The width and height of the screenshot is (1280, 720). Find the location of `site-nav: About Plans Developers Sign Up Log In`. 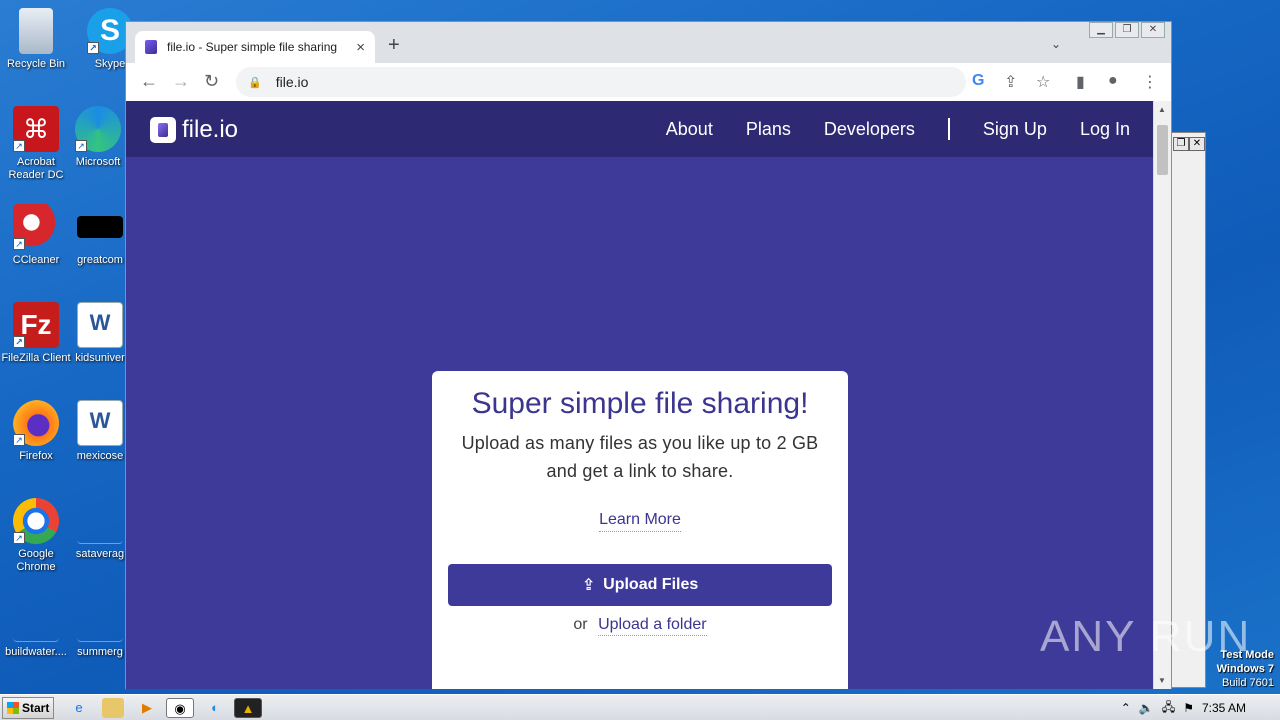

site-nav: About Plans Developers Sign Up Log In is located at coordinates (881, 129).